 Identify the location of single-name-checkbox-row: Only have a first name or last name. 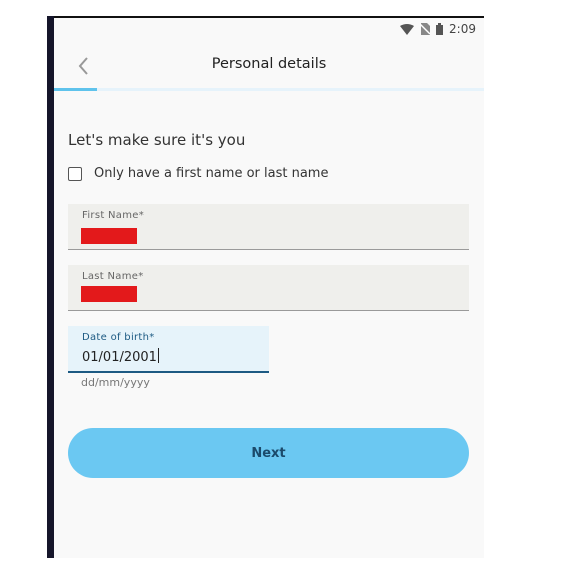
(198, 173).